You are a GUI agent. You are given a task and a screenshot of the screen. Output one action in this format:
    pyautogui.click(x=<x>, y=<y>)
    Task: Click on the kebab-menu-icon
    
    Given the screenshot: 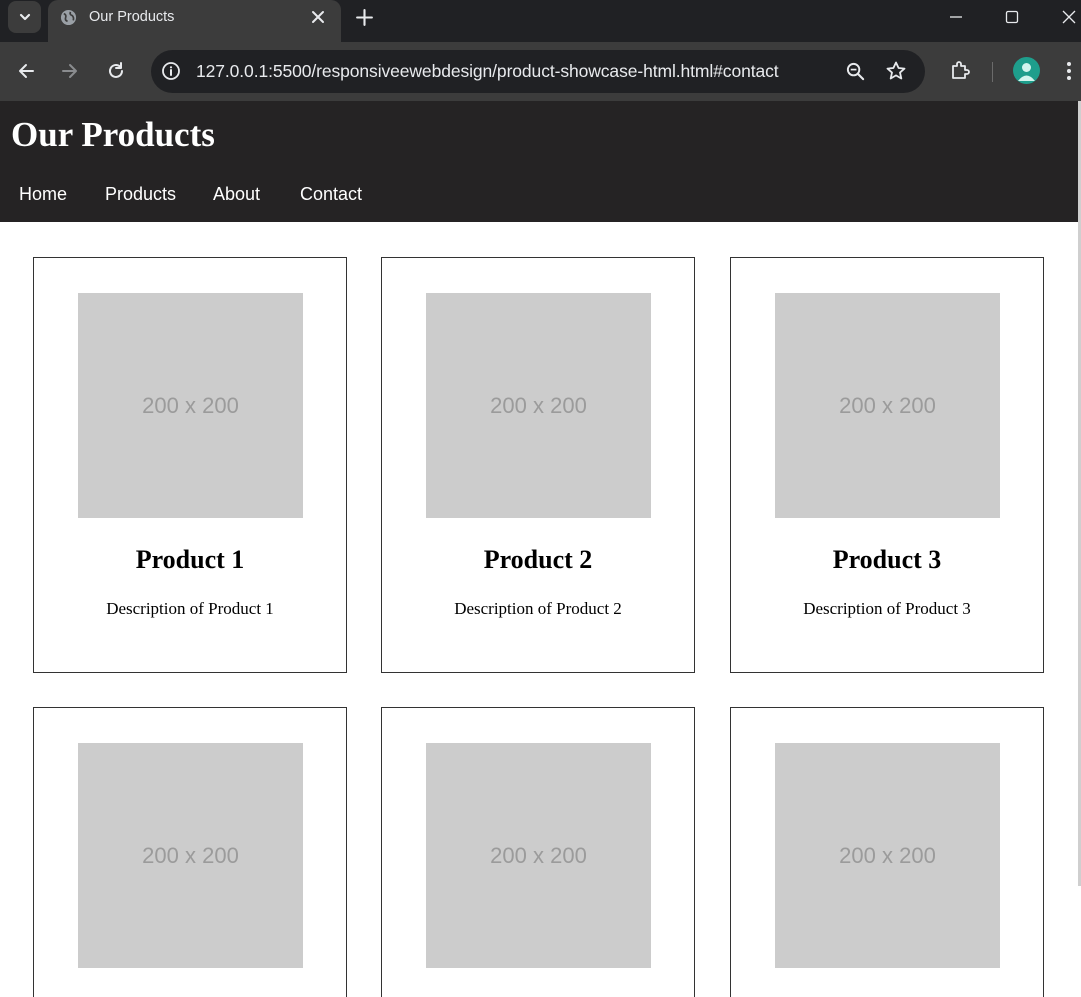 What is the action you would take?
    pyautogui.click(x=1069, y=71)
    